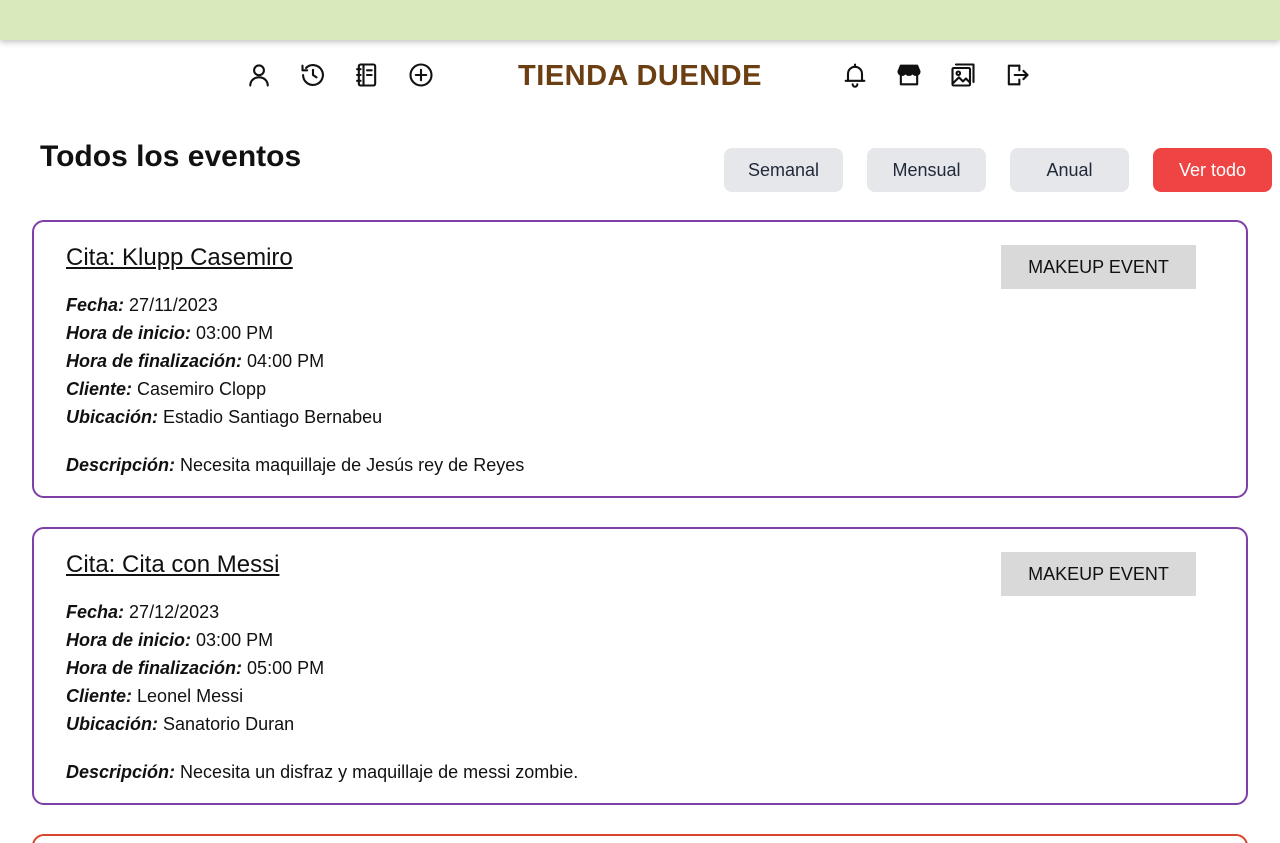  I want to click on location-value: Sanatorio Duran, so click(229, 724).